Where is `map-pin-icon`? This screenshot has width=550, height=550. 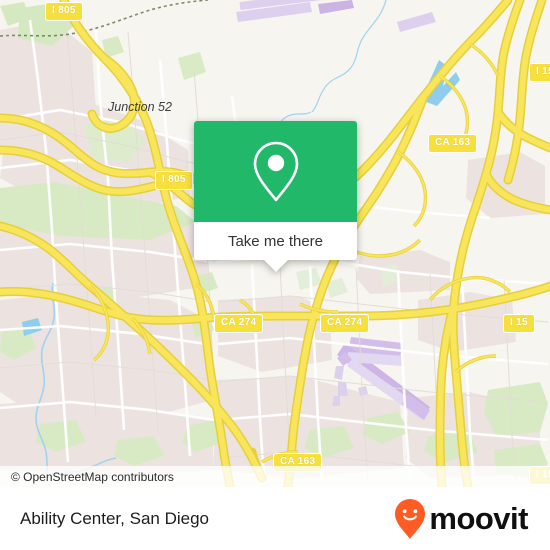
map-pin-icon is located at coordinates (275, 171).